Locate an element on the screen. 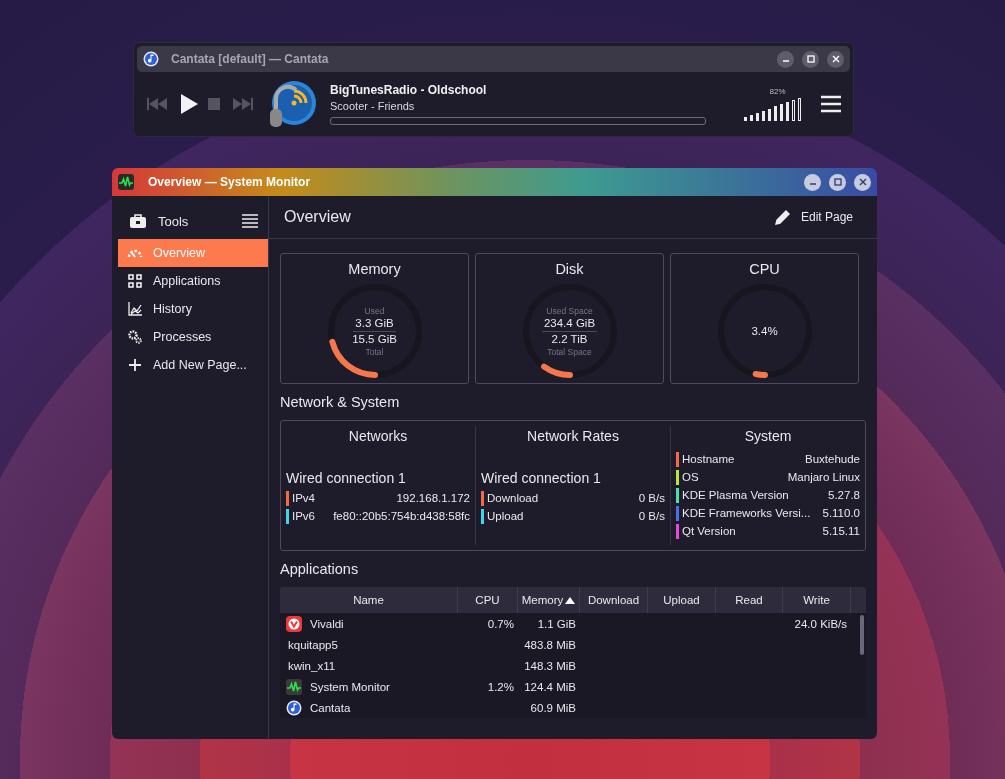 The image size is (1005, 779). edit-page-button: Edit Page is located at coordinates (813, 217).